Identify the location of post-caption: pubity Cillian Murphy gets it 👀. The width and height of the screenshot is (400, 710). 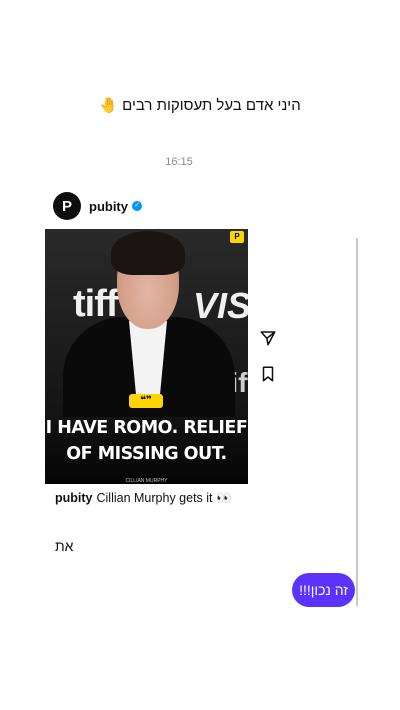
(143, 498).